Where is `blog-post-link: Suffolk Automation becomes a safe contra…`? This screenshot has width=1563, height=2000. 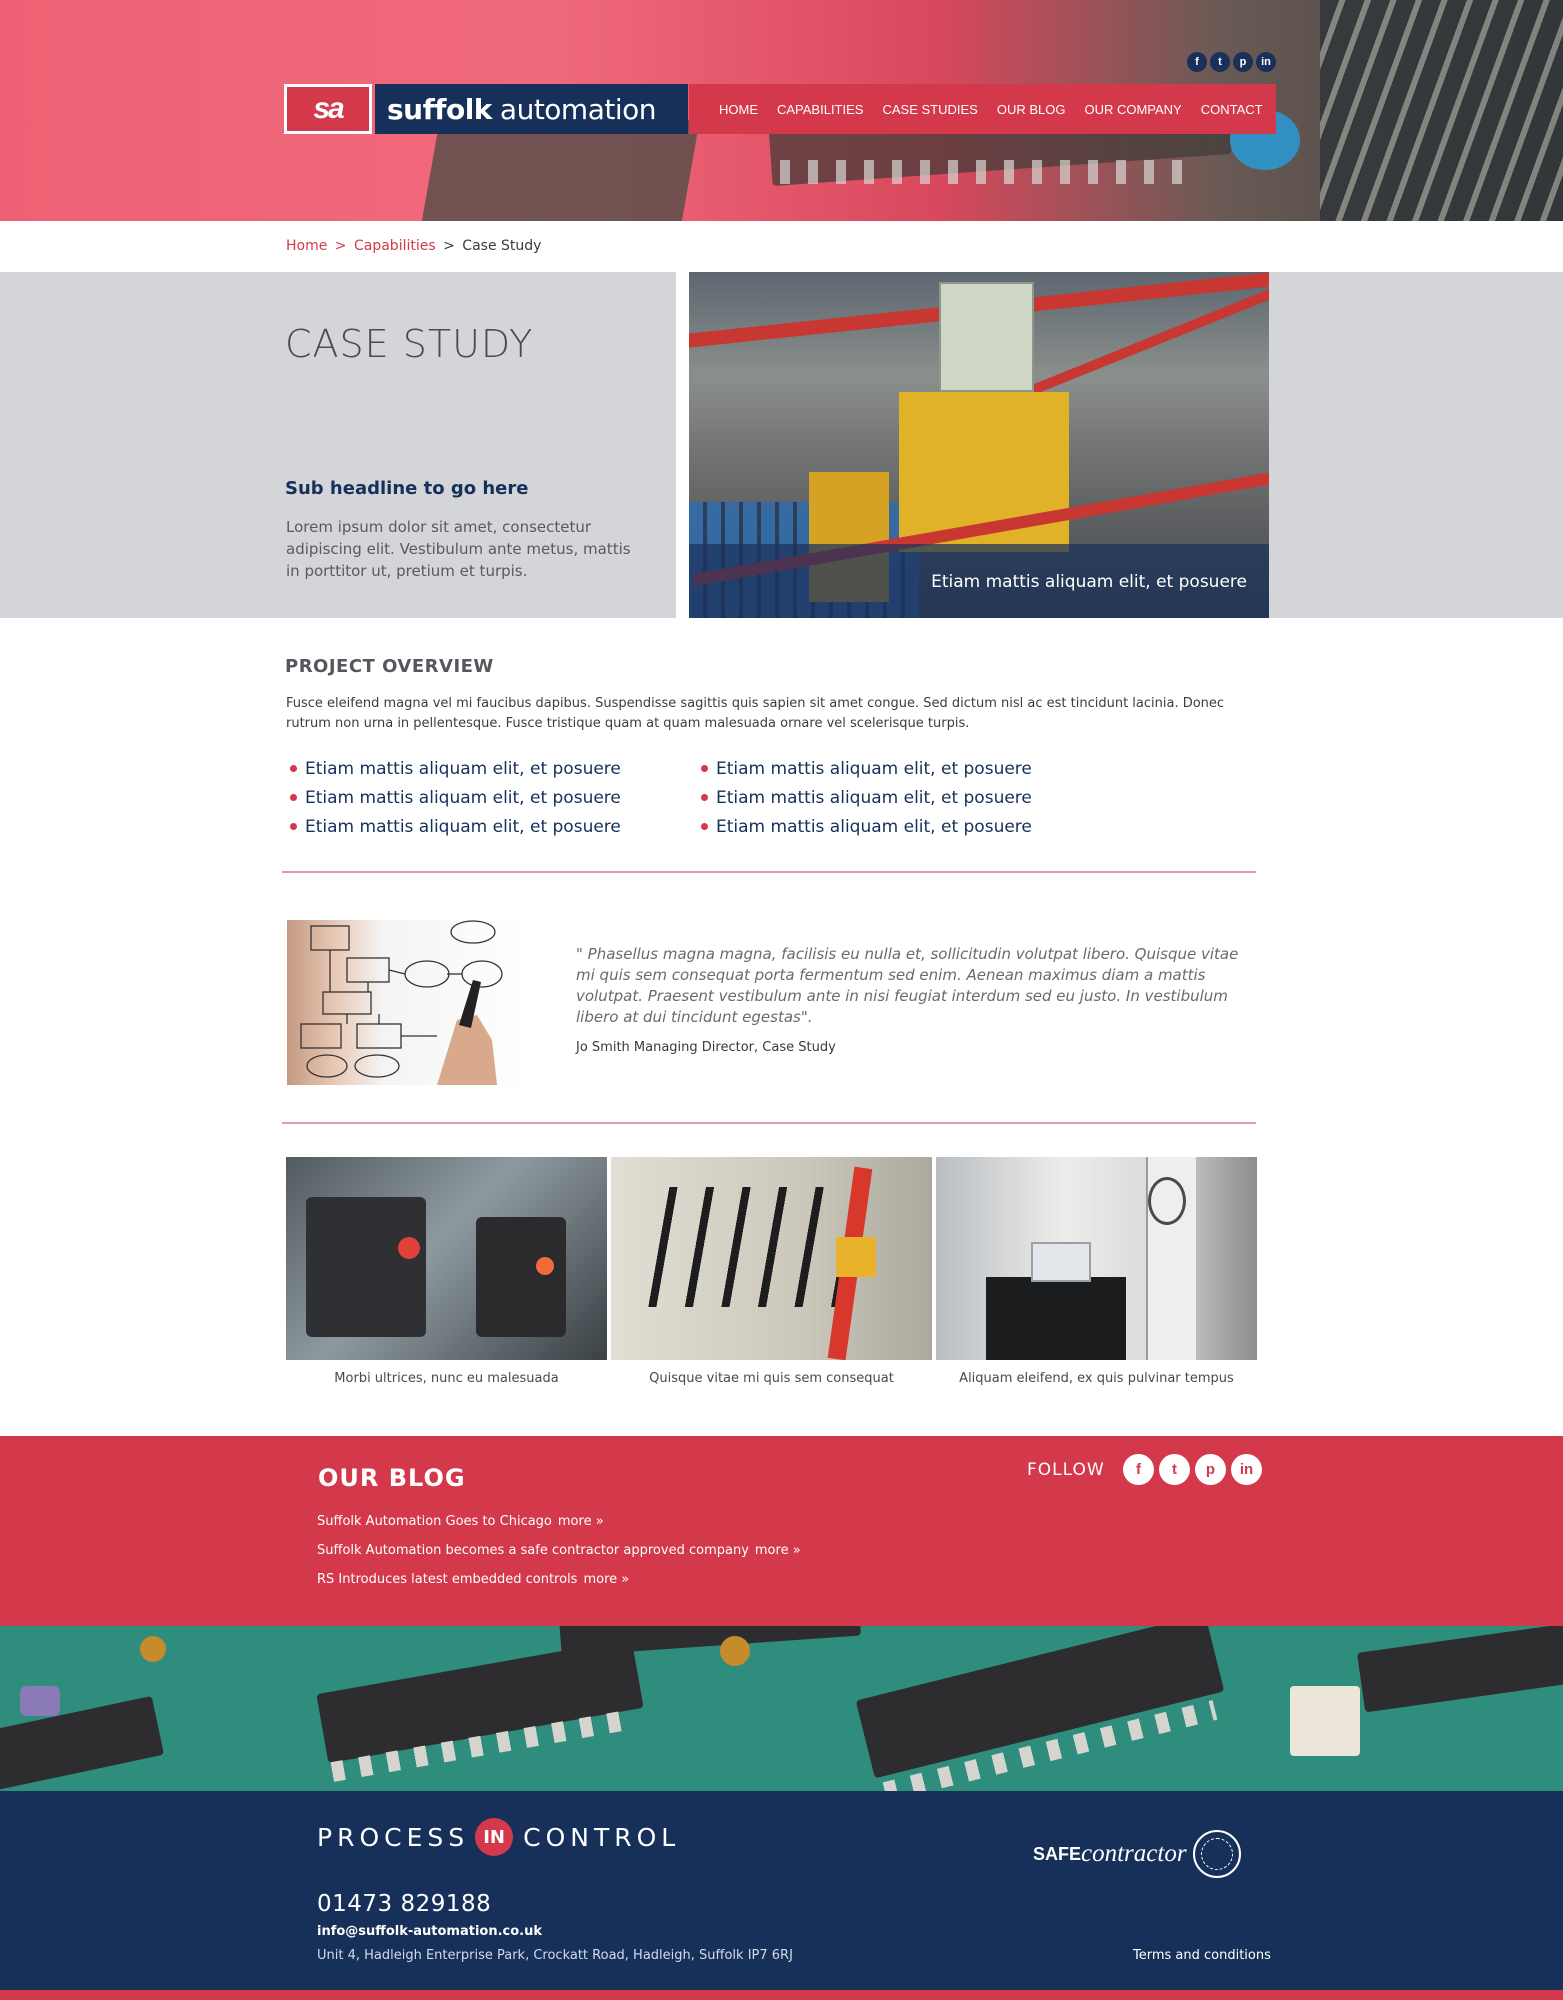 blog-post-link: Suffolk Automation becomes a safe contra… is located at coordinates (559, 1550).